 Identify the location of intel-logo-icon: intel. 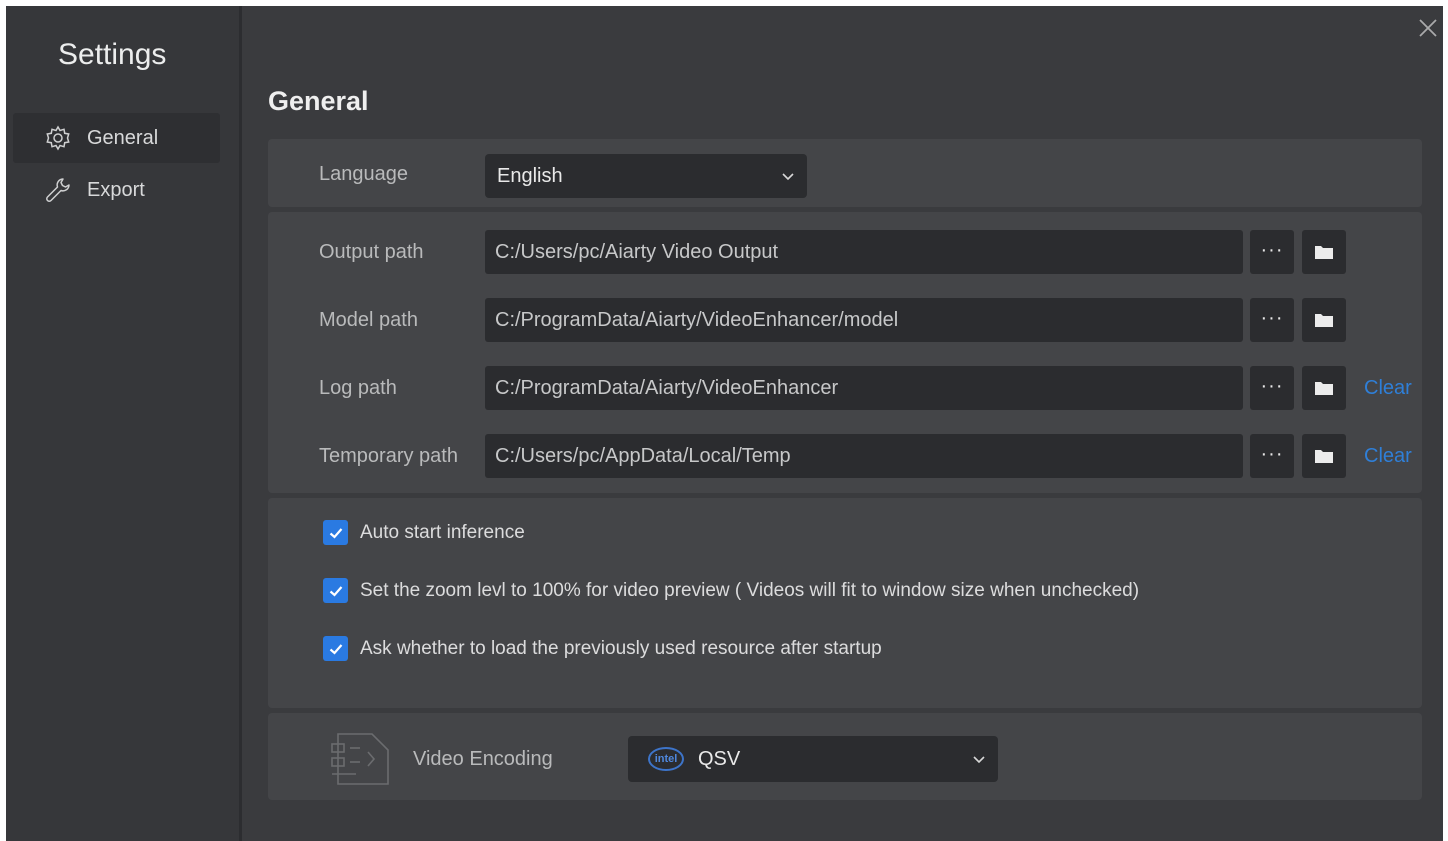
(666, 759).